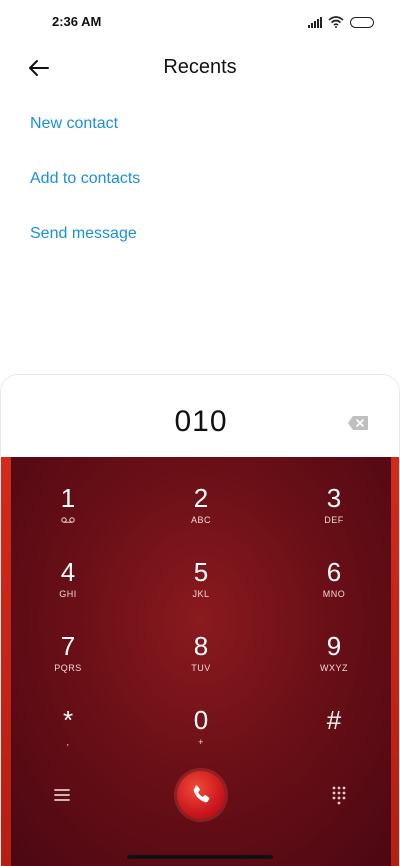 The height and width of the screenshot is (866, 400). I want to click on actions-list: New contact Add to contacts Send message, so click(85, 194).